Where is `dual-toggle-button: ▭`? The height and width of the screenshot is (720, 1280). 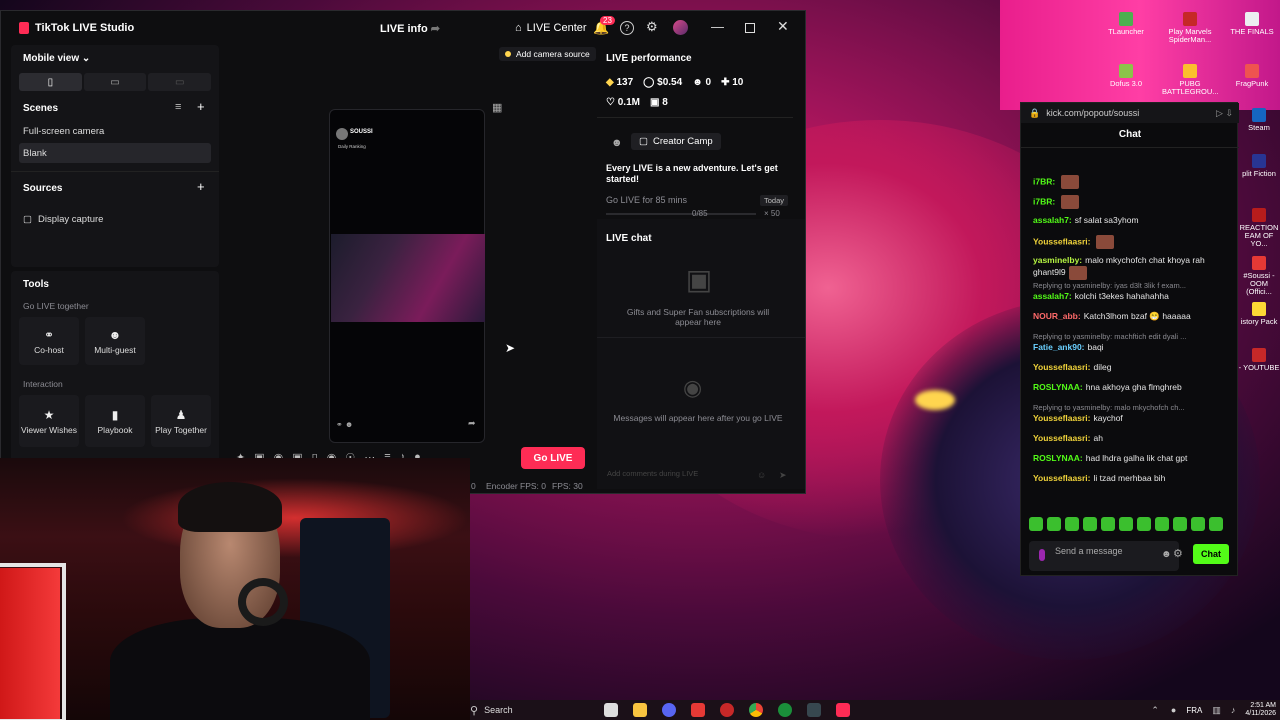
dual-toggle-button: ▭ is located at coordinates (180, 82).